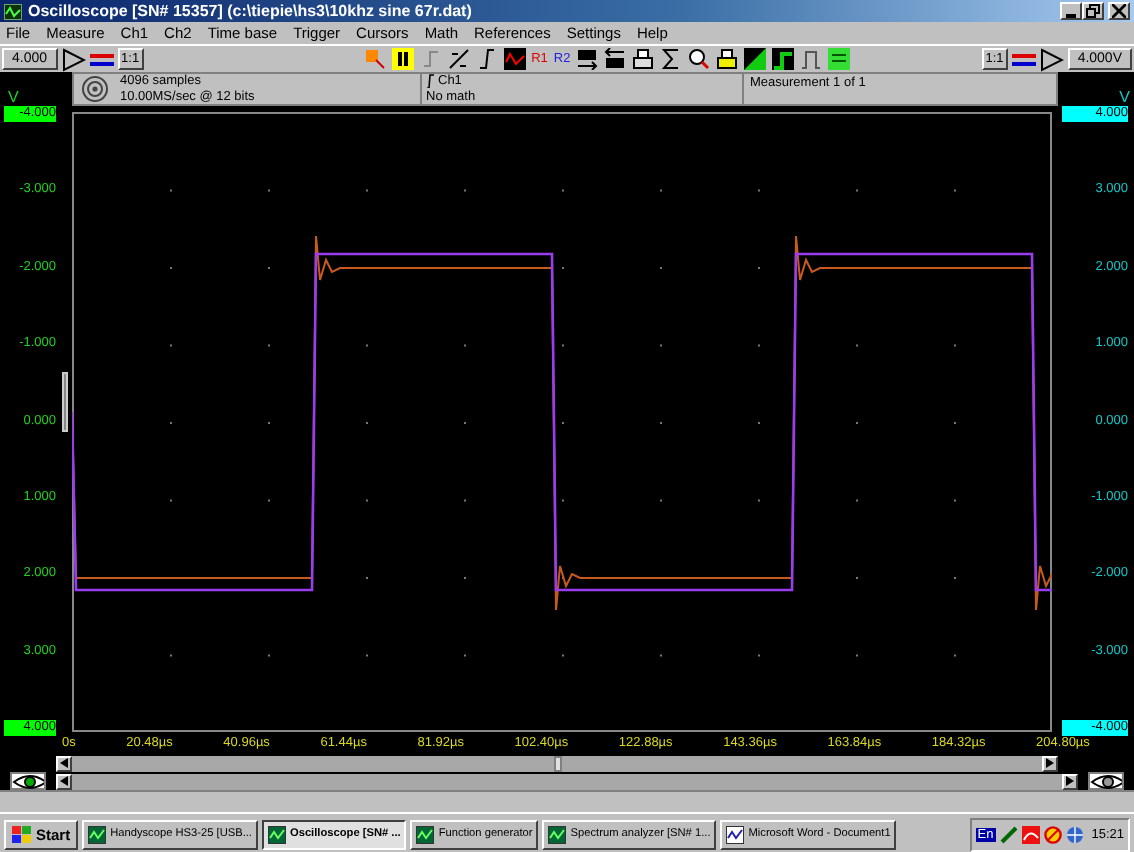 The height and width of the screenshot is (852, 1134). I want to click on pause-icon, so click(402, 59).